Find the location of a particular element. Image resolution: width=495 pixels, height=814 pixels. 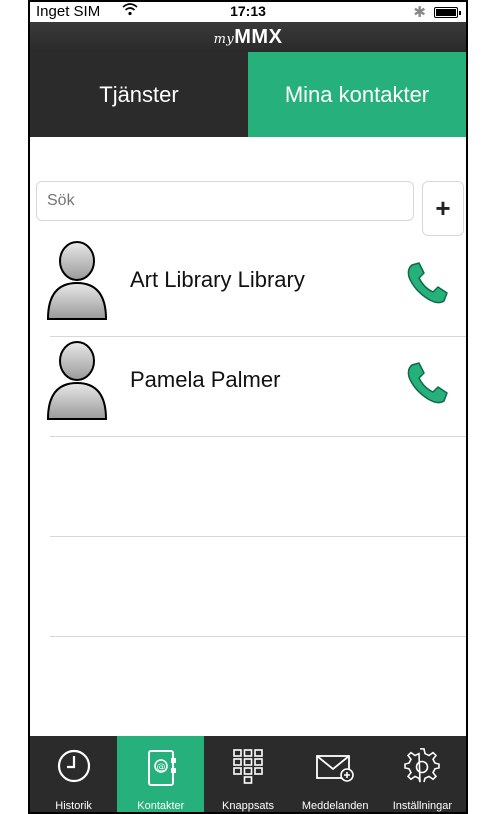

tab-mina-kontakter: Mina kontakter is located at coordinates (357, 94).